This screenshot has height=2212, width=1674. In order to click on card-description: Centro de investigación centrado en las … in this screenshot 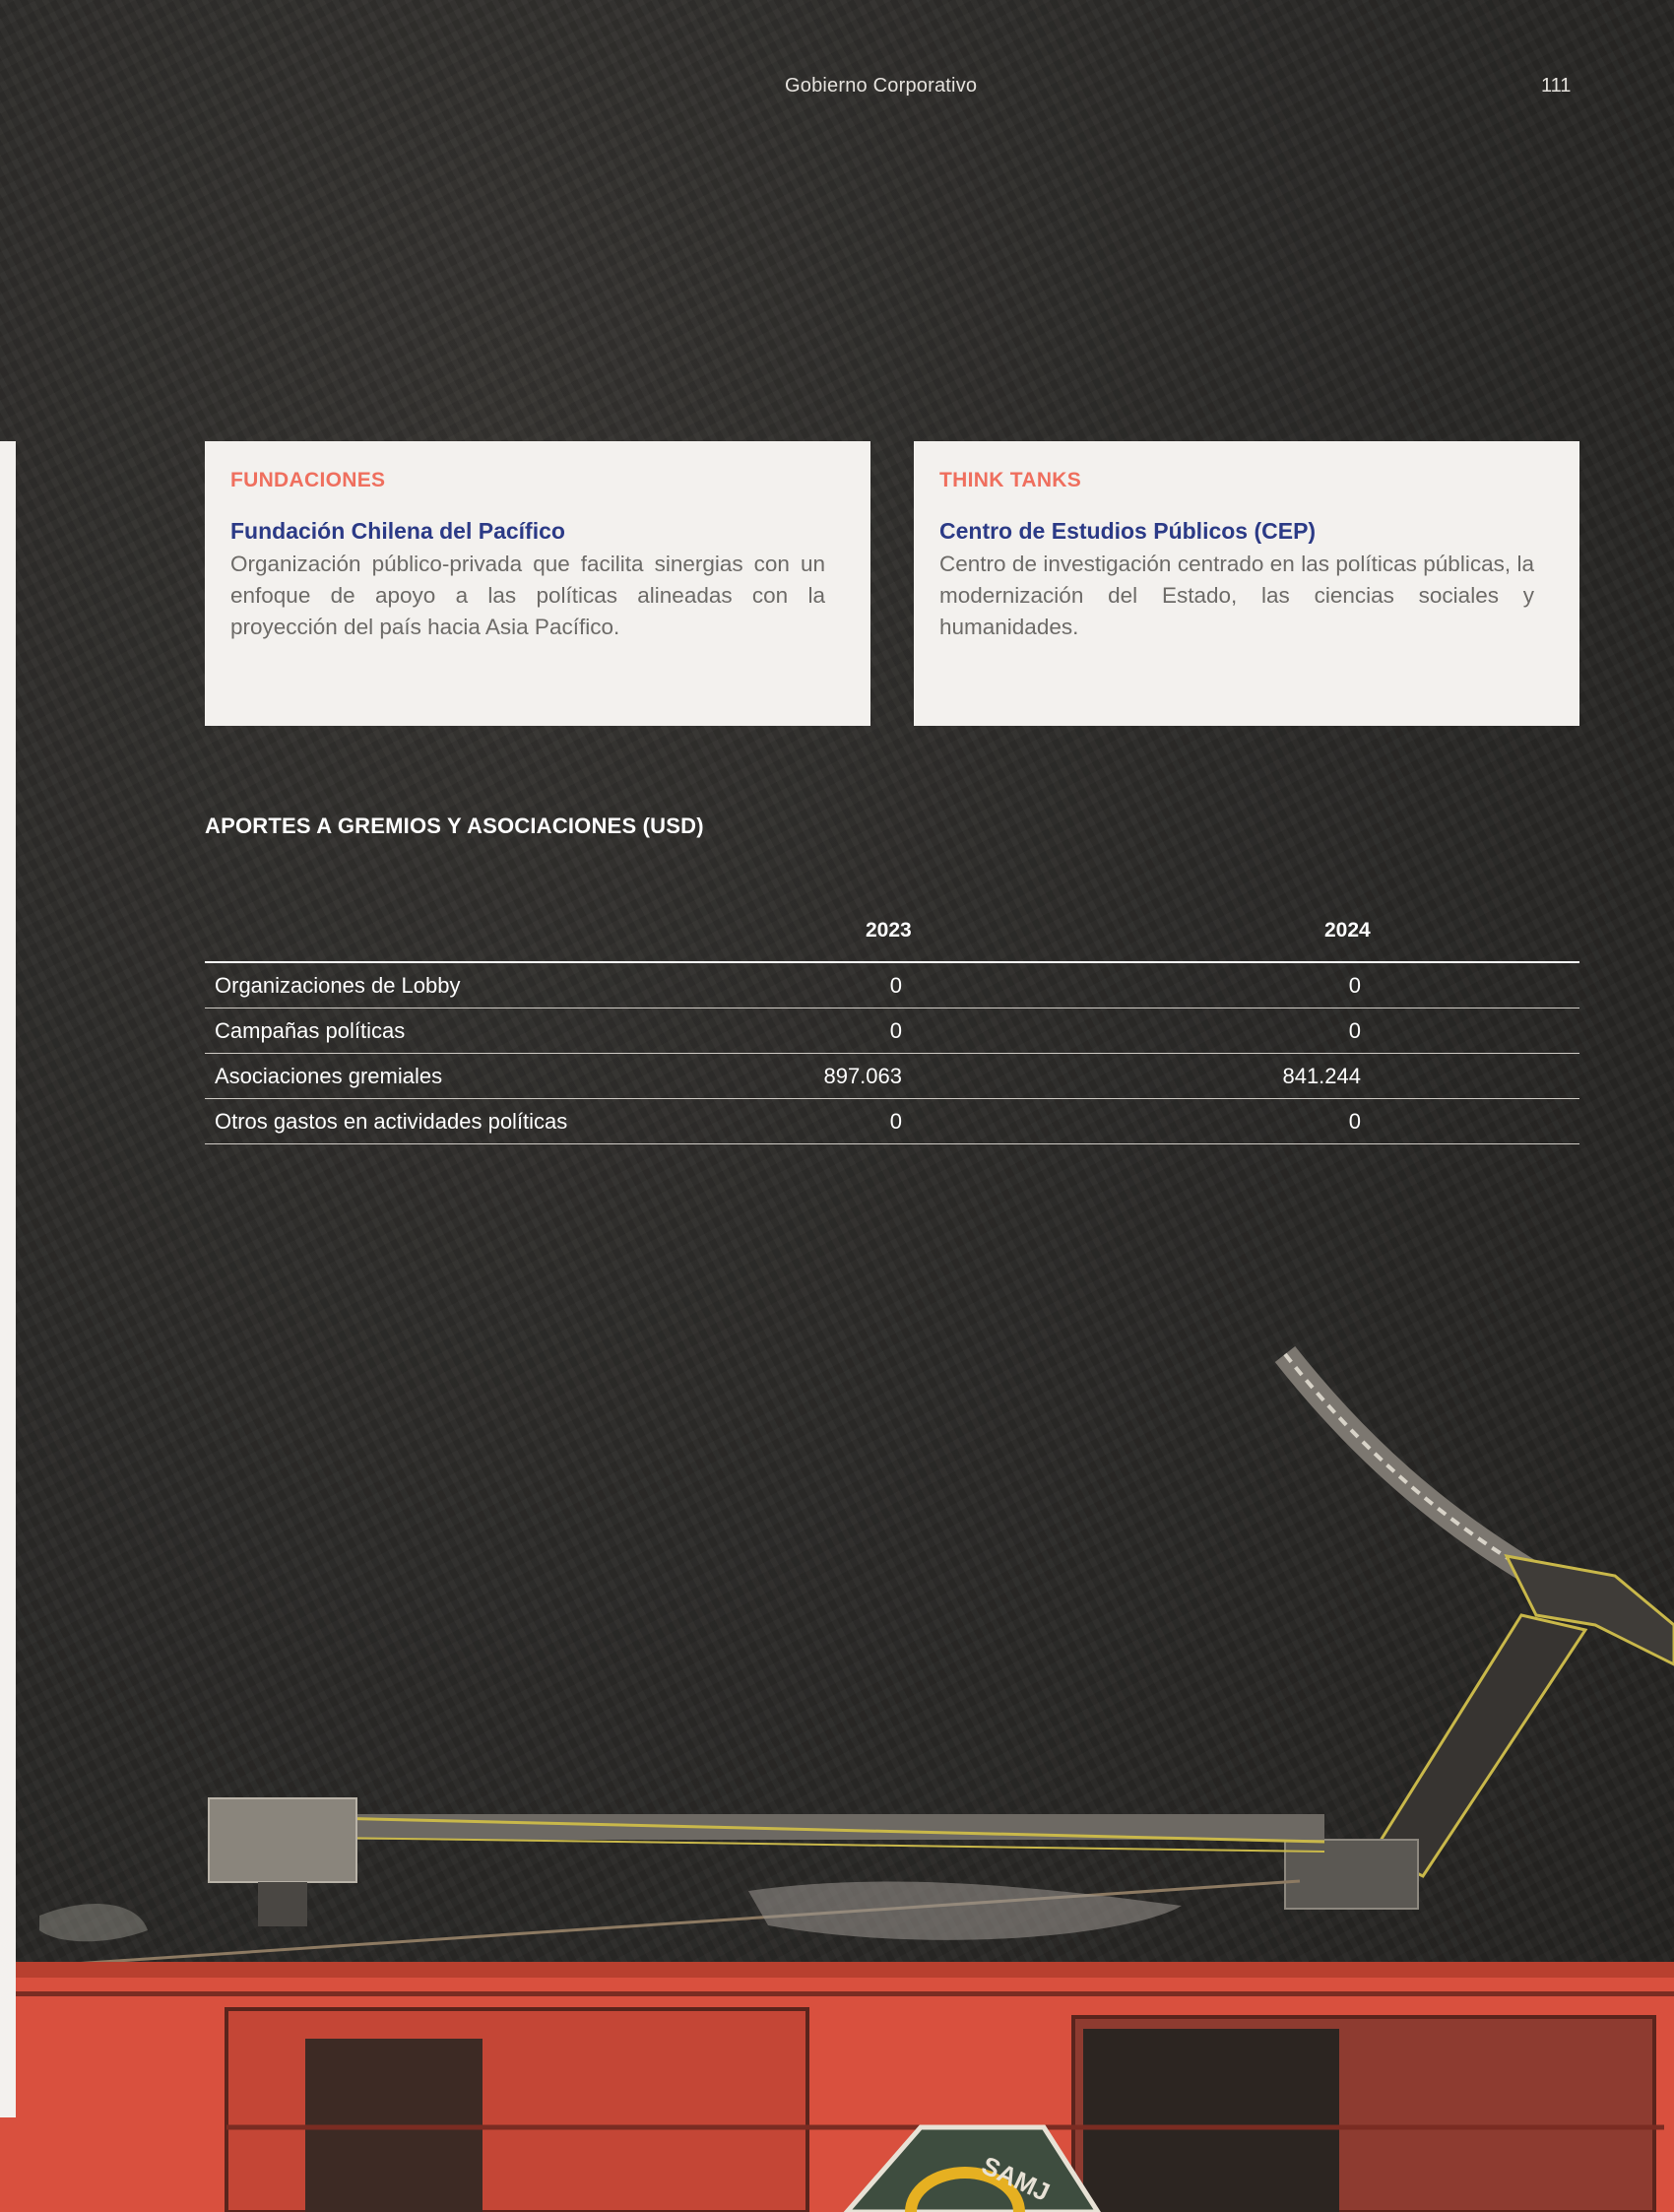, I will do `click(1236, 595)`.